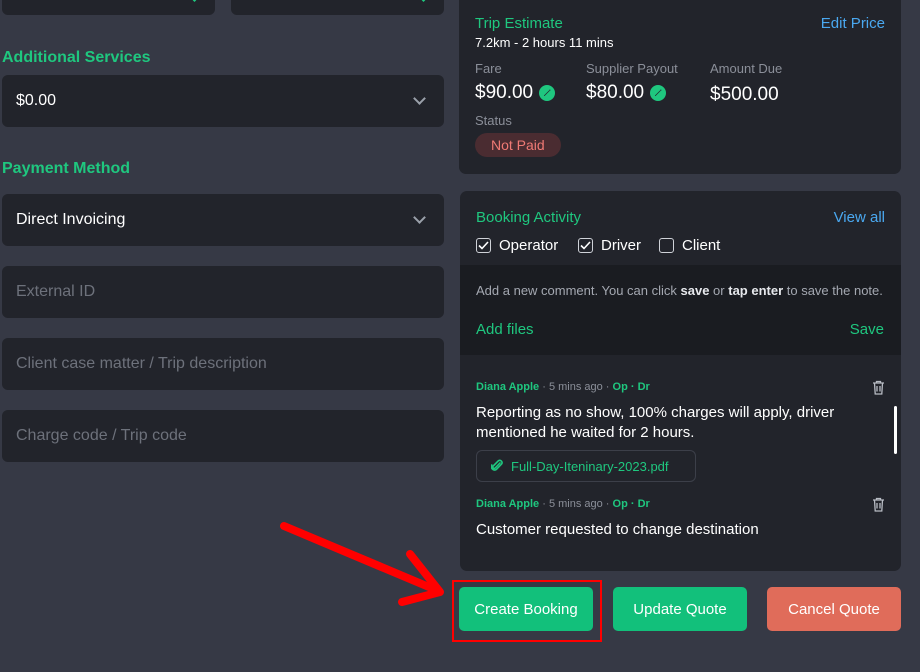 The image size is (920, 672). What do you see at coordinates (519, 23) in the screenshot?
I see `trip-estimate-title: Trip Estimate` at bounding box center [519, 23].